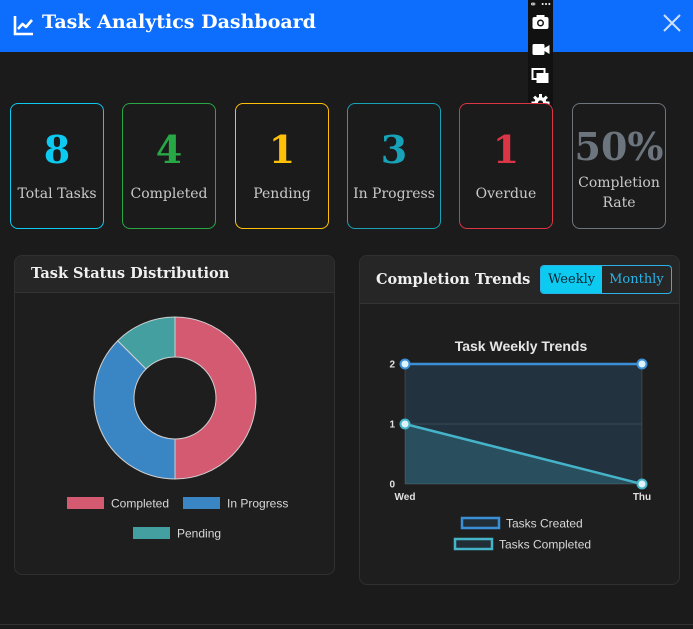 The image size is (693, 629). I want to click on stat-label: In Progress, so click(394, 194).